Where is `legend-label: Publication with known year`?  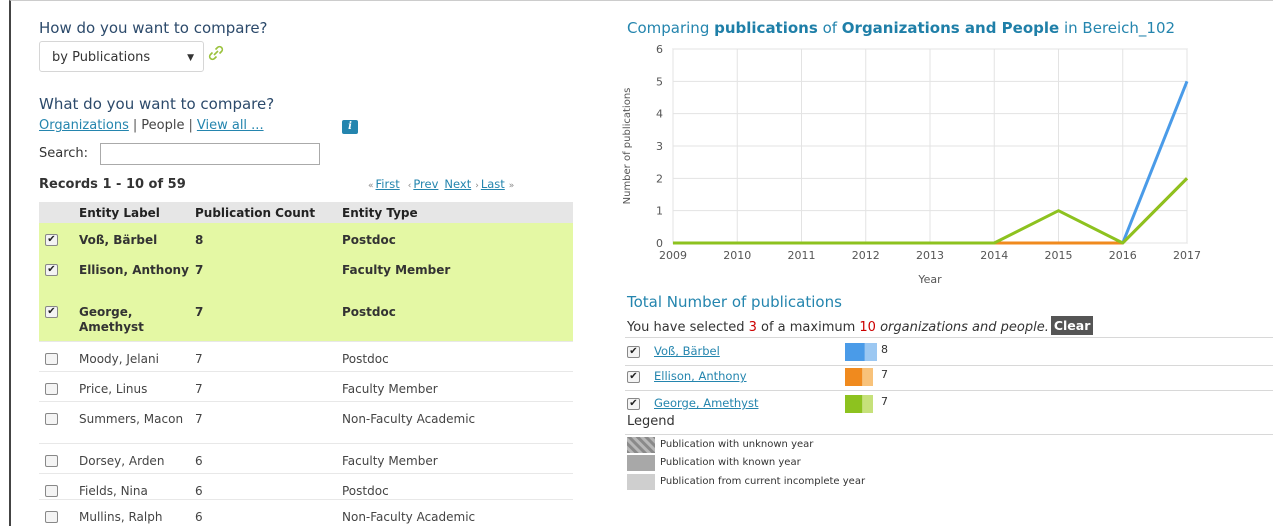
legend-label: Publication with known year is located at coordinates (730, 462).